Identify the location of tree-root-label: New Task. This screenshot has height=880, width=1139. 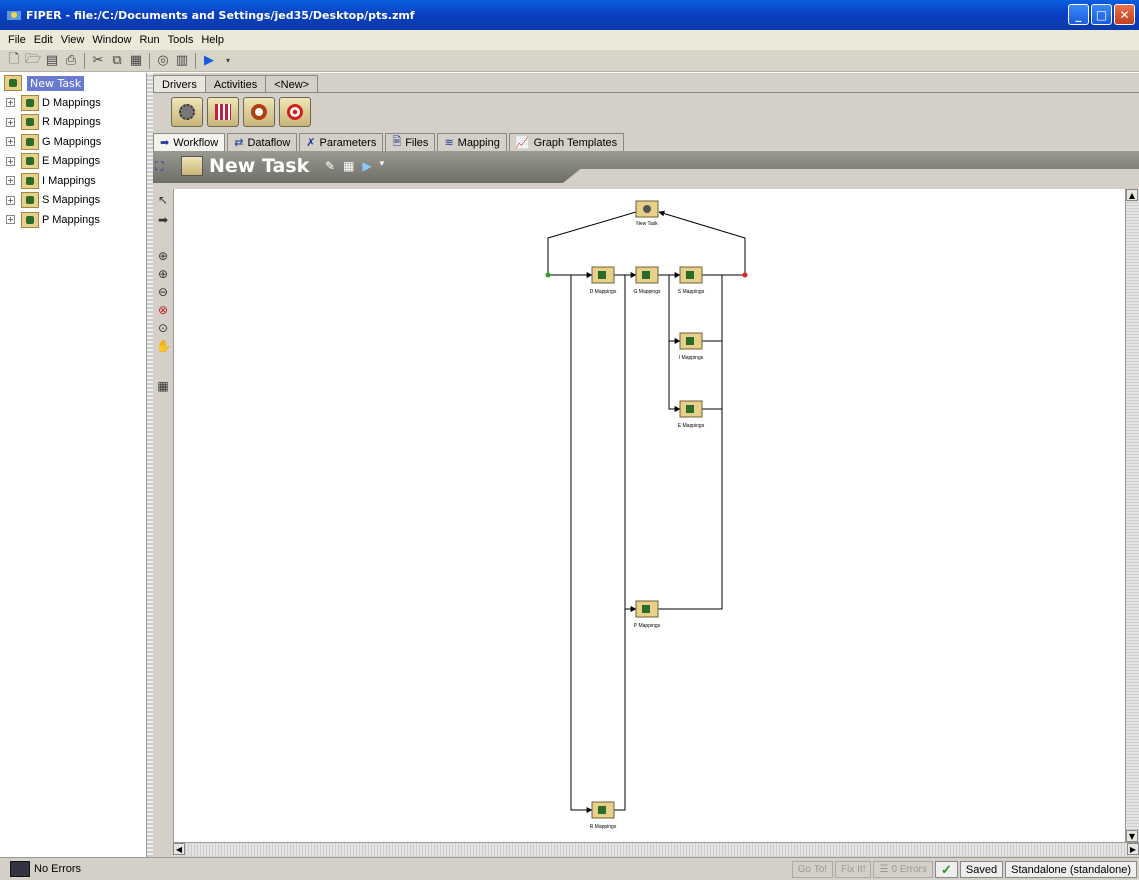
(56, 83).